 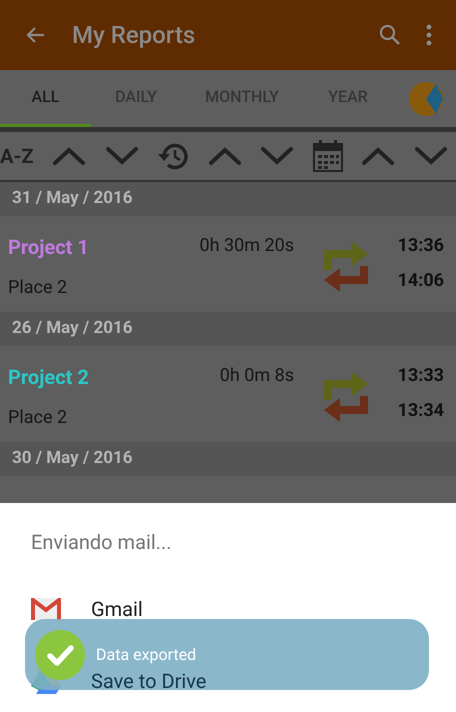 I want to click on check-circle-icon, so click(x=60, y=655).